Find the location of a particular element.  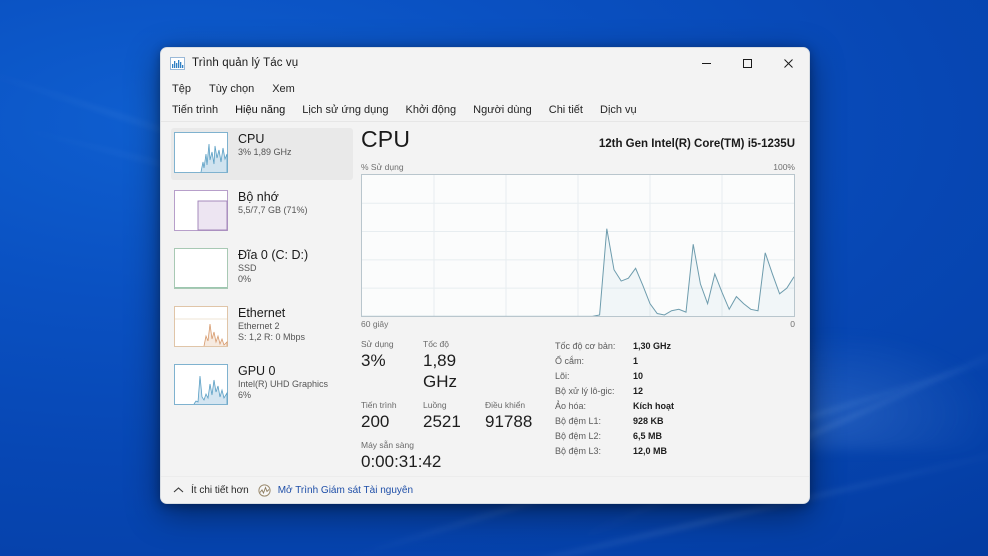

sidebar-item-ethernet: Ethernet Ethernet 2 S: 1,2 R: 0 Mbps is located at coordinates (262, 328).